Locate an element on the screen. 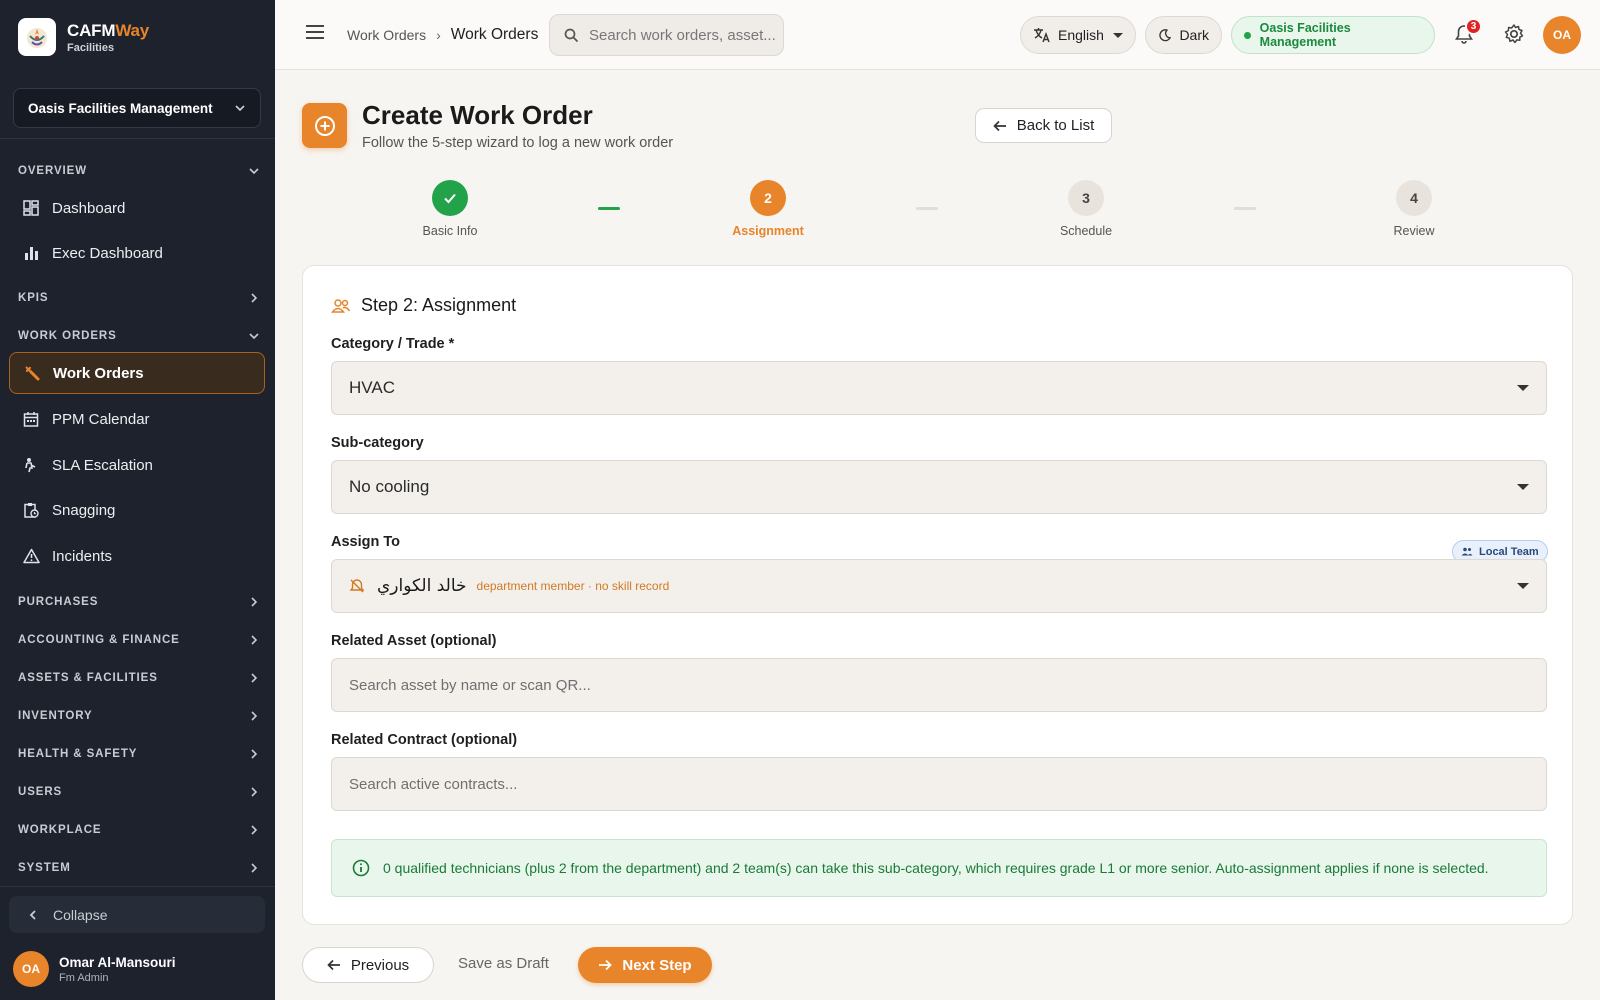  step-assignment: 2 Assignment is located at coordinates (768, 209).